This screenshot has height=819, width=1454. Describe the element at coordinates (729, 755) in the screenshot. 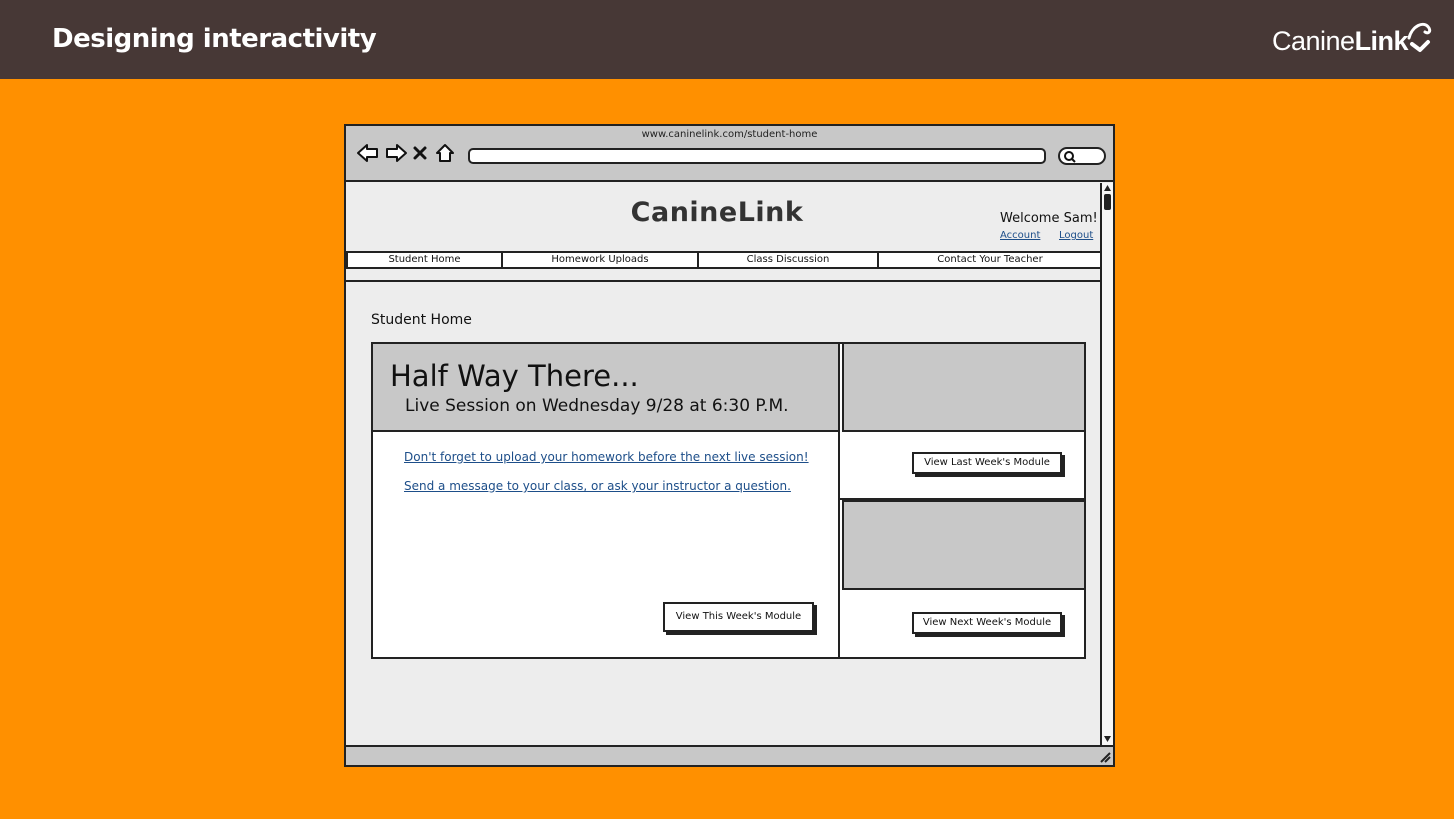

I see `browser-status-bar` at that location.